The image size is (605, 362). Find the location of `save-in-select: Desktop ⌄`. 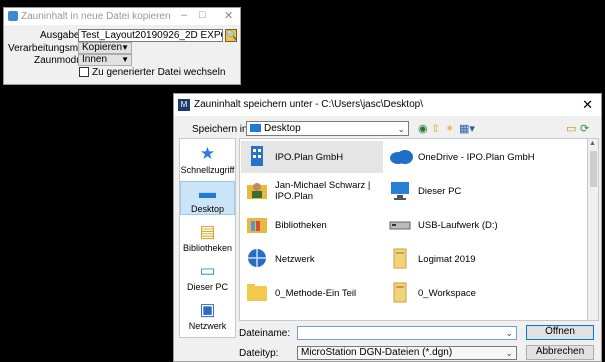

save-in-select: Desktop ⌄ is located at coordinates (327, 128).